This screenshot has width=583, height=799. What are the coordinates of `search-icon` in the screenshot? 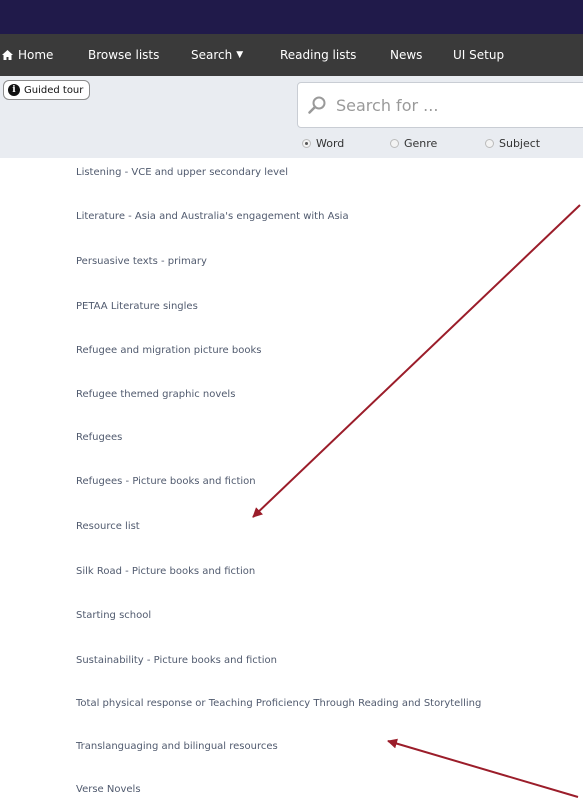 It's located at (317, 105).